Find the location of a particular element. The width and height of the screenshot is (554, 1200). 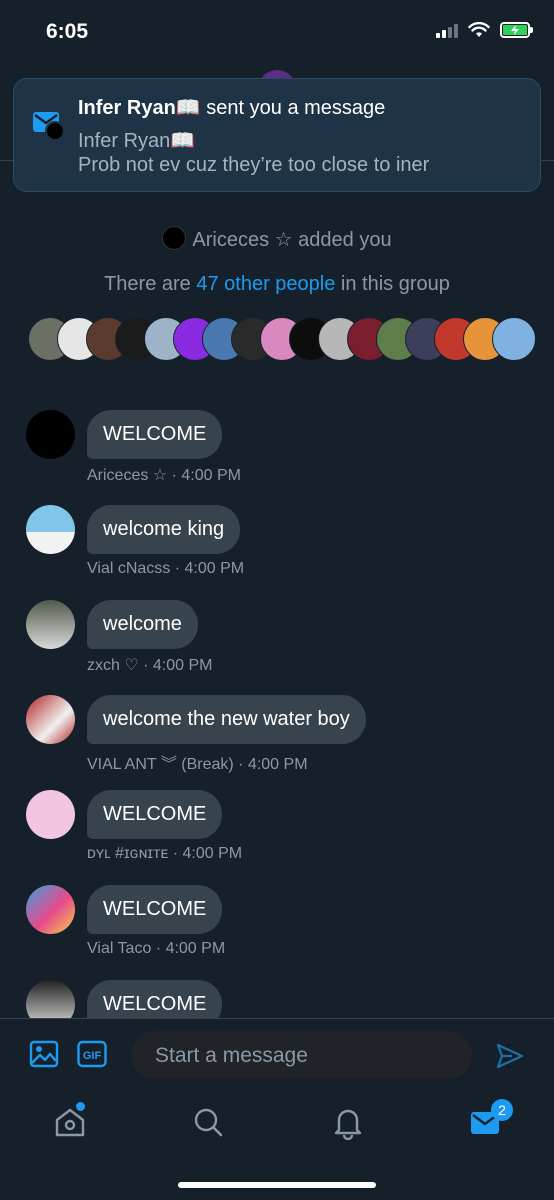

battery-icon is located at coordinates (516, 30).